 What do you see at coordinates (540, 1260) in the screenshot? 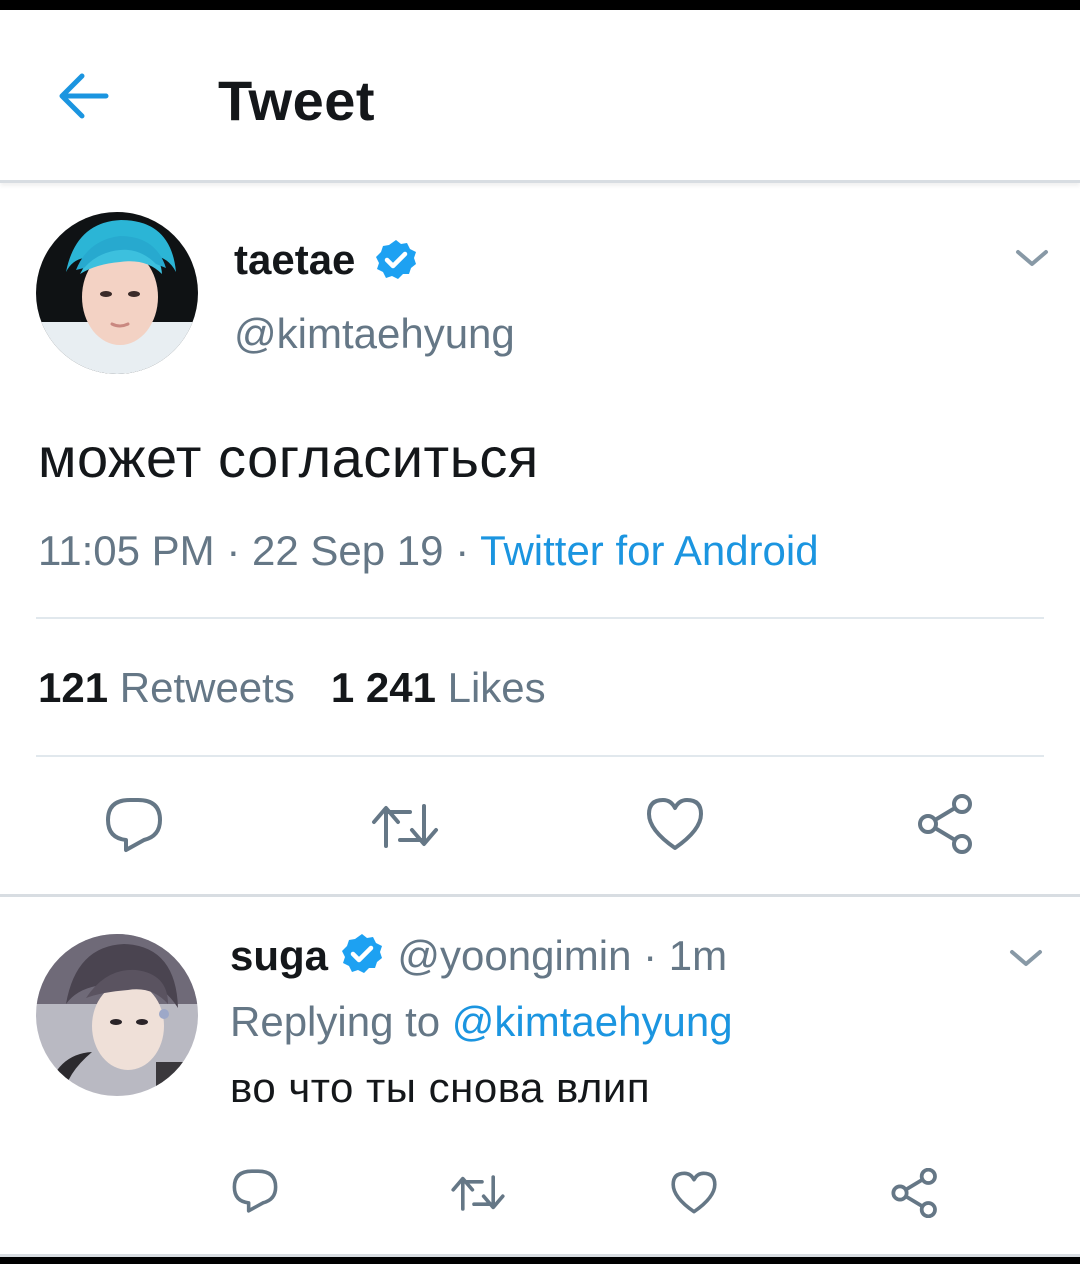
I see `bottom-edge` at bounding box center [540, 1260].